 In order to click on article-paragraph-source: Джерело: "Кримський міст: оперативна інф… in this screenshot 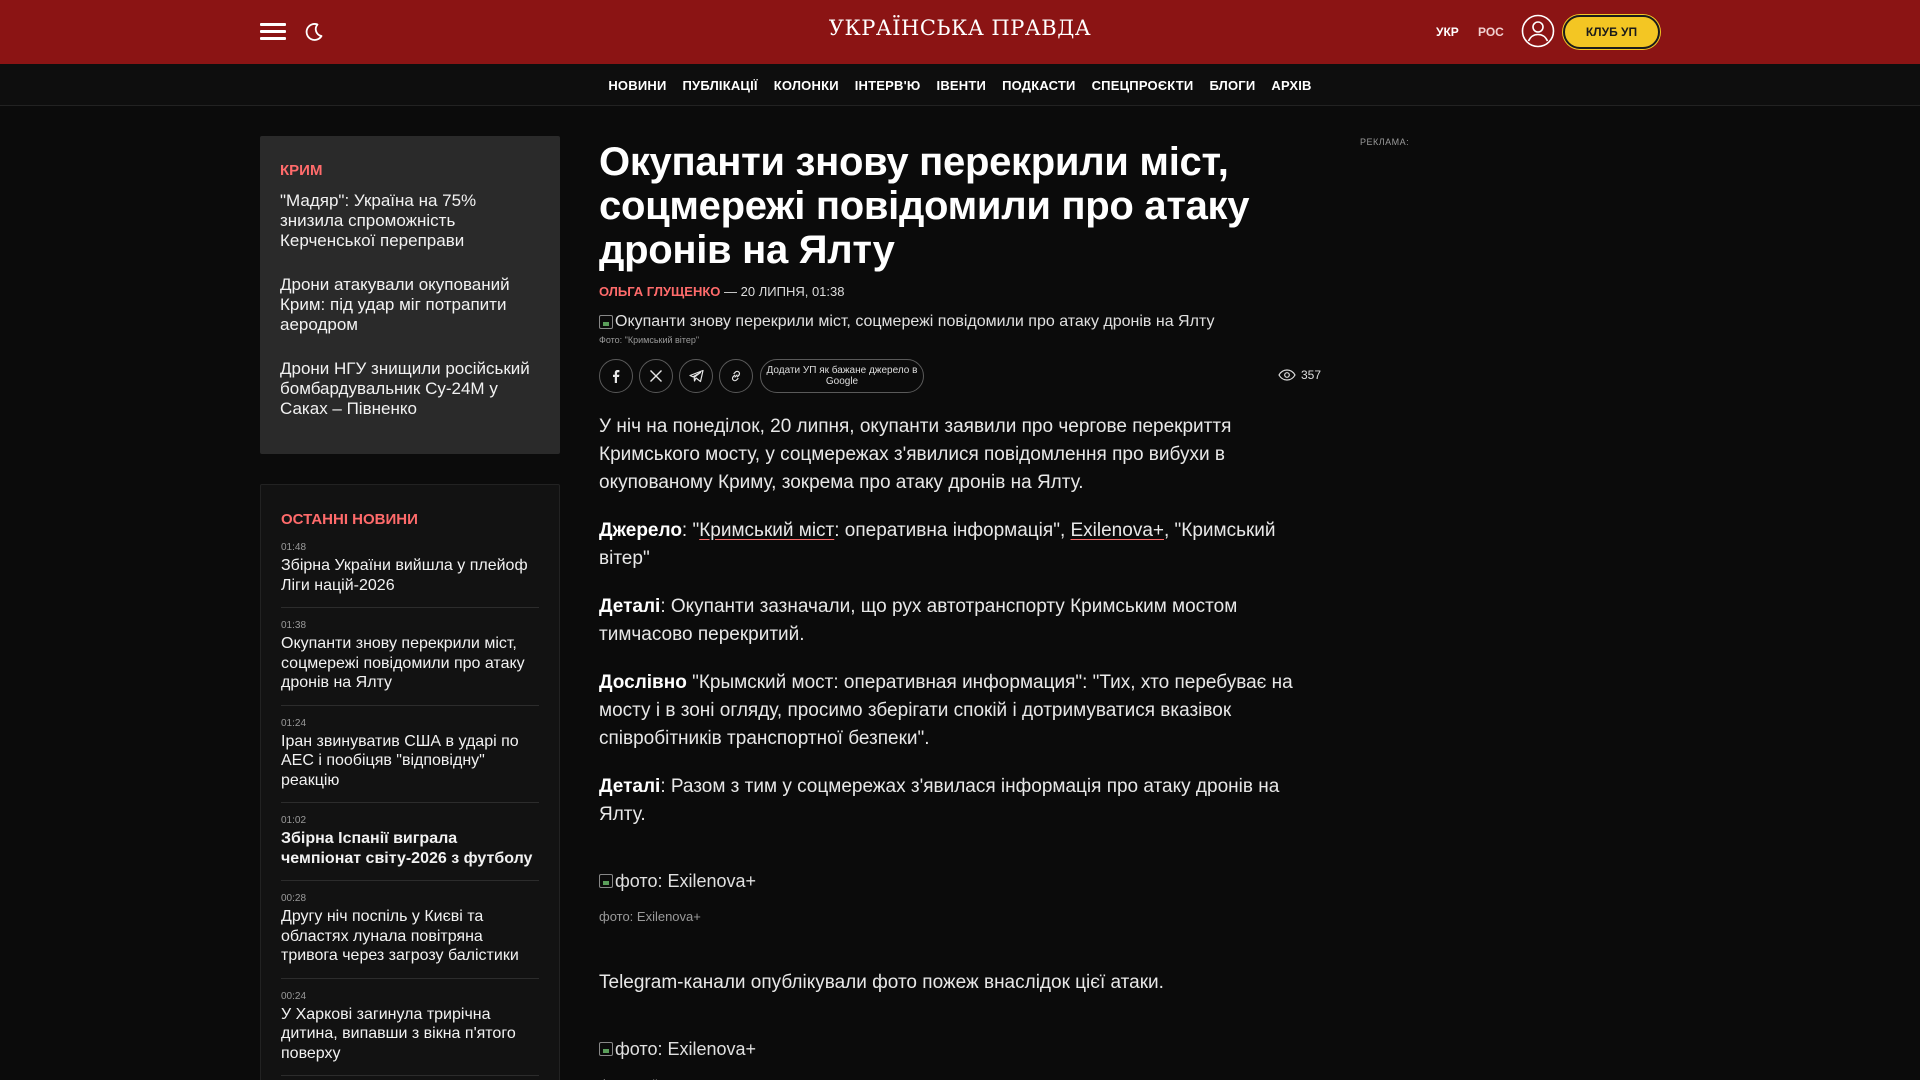, I will do `click(960, 545)`.